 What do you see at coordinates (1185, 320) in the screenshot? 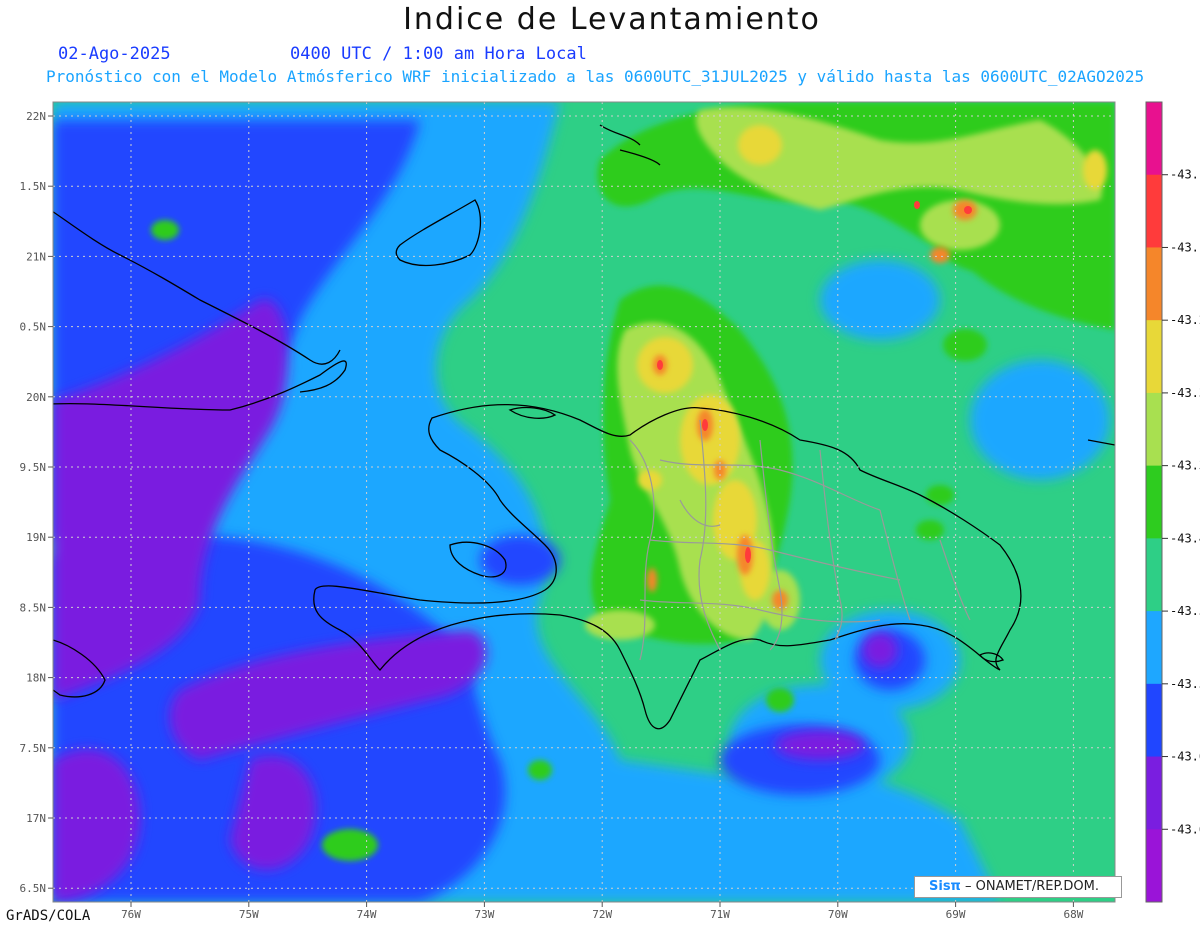
I see `colorbar-label: -43.2` at bounding box center [1185, 320].